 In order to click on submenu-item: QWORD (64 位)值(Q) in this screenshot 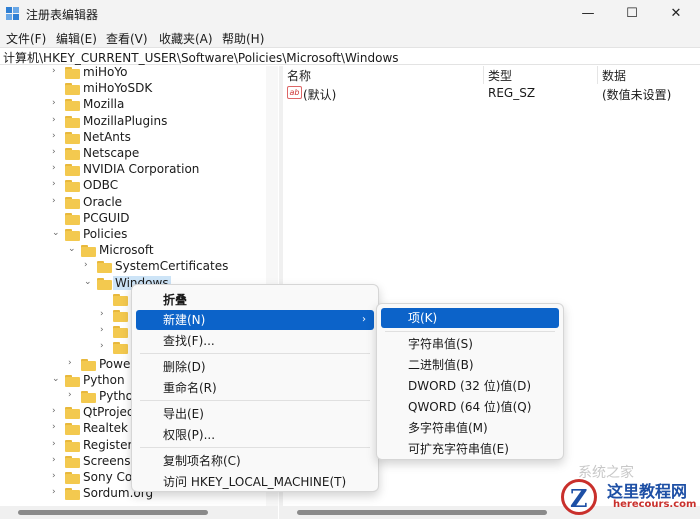, I will do `click(470, 407)`.